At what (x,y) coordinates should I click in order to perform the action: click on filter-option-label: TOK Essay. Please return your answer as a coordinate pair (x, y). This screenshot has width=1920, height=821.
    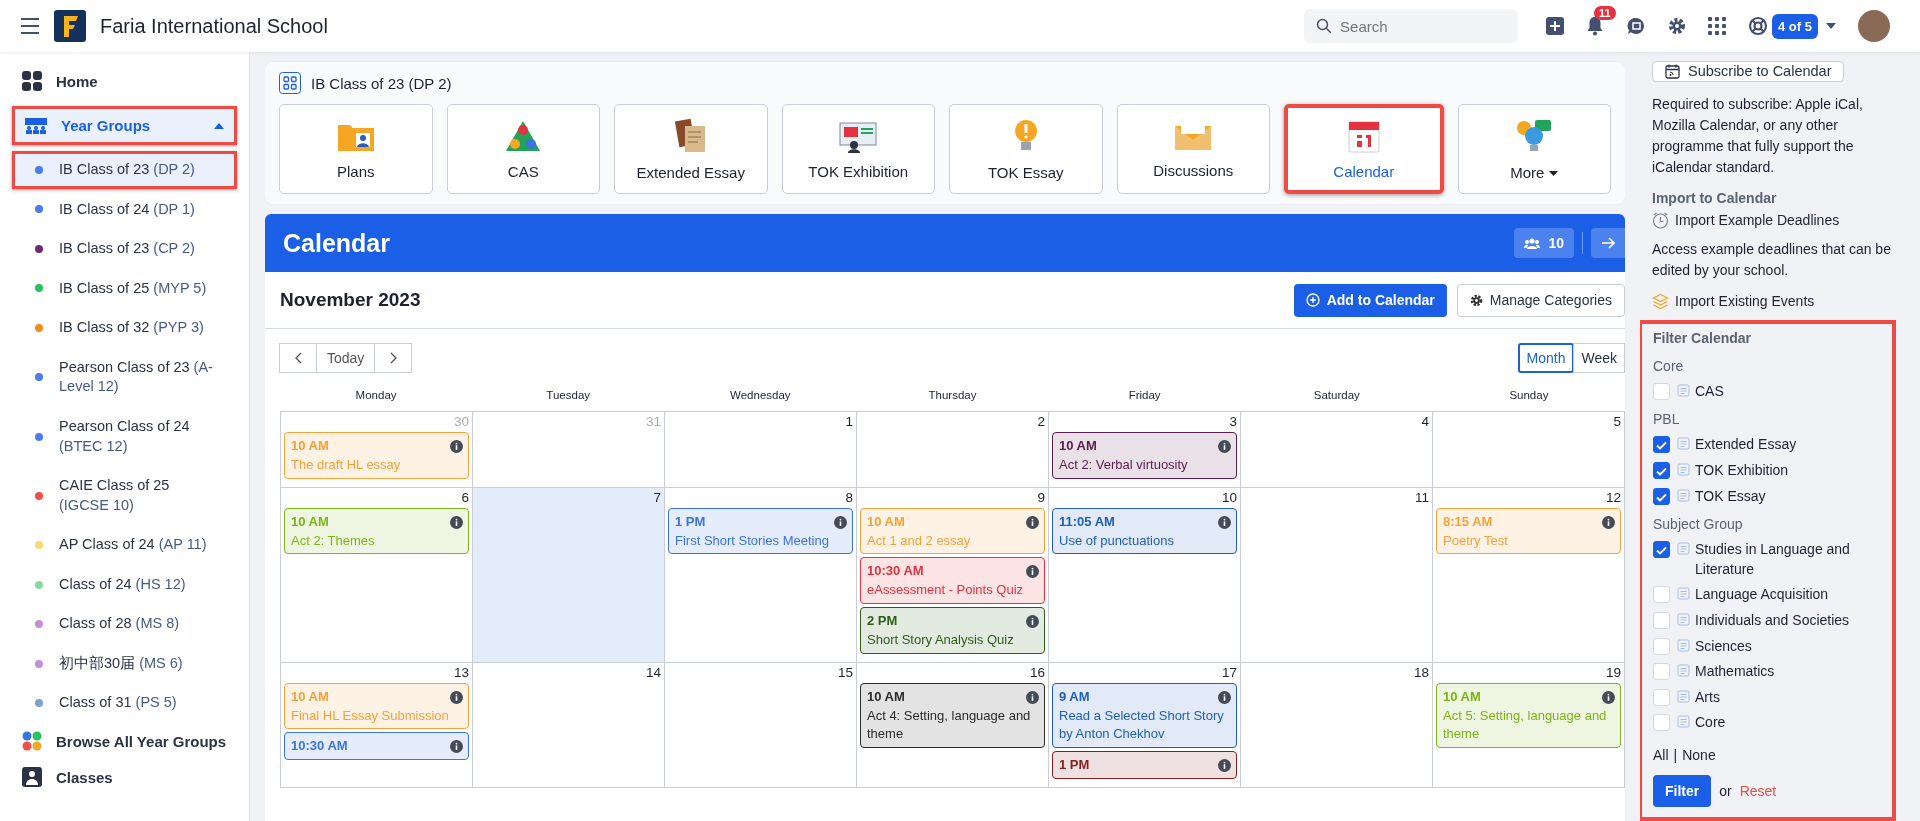
    Looking at the image, I should click on (1730, 496).